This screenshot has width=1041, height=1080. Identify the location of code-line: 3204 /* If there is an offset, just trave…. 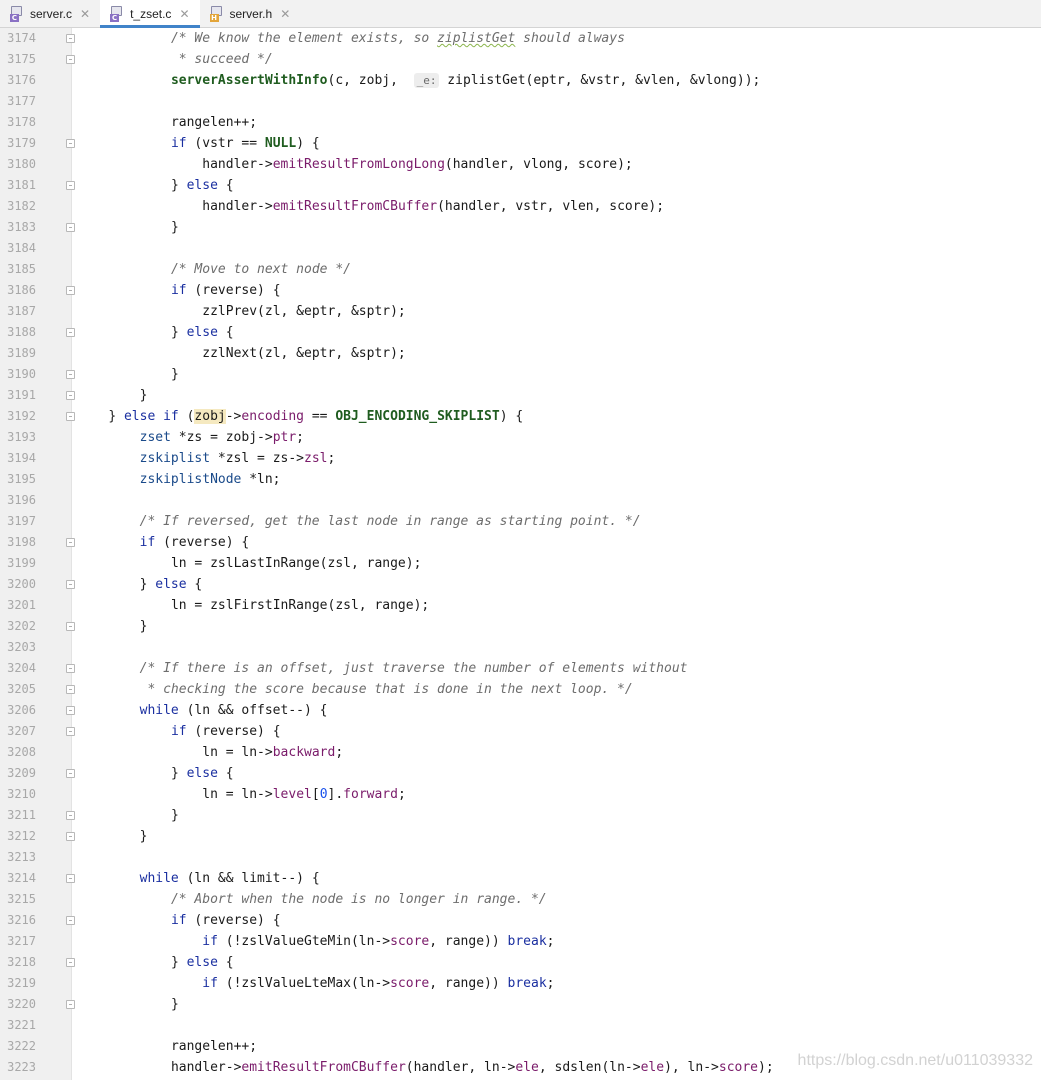
(520, 668).